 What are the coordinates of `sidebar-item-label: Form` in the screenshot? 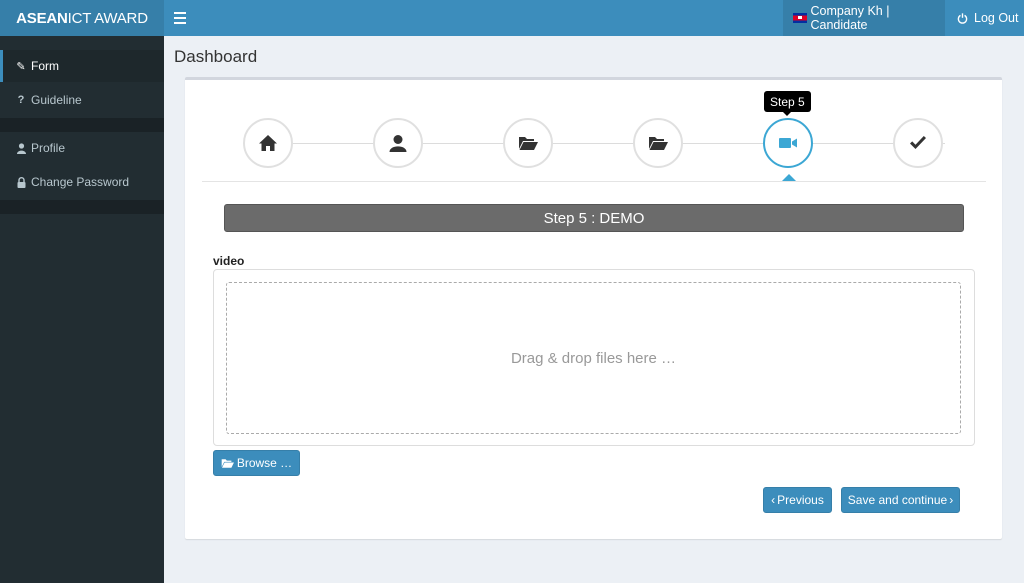 It's located at (45, 66).